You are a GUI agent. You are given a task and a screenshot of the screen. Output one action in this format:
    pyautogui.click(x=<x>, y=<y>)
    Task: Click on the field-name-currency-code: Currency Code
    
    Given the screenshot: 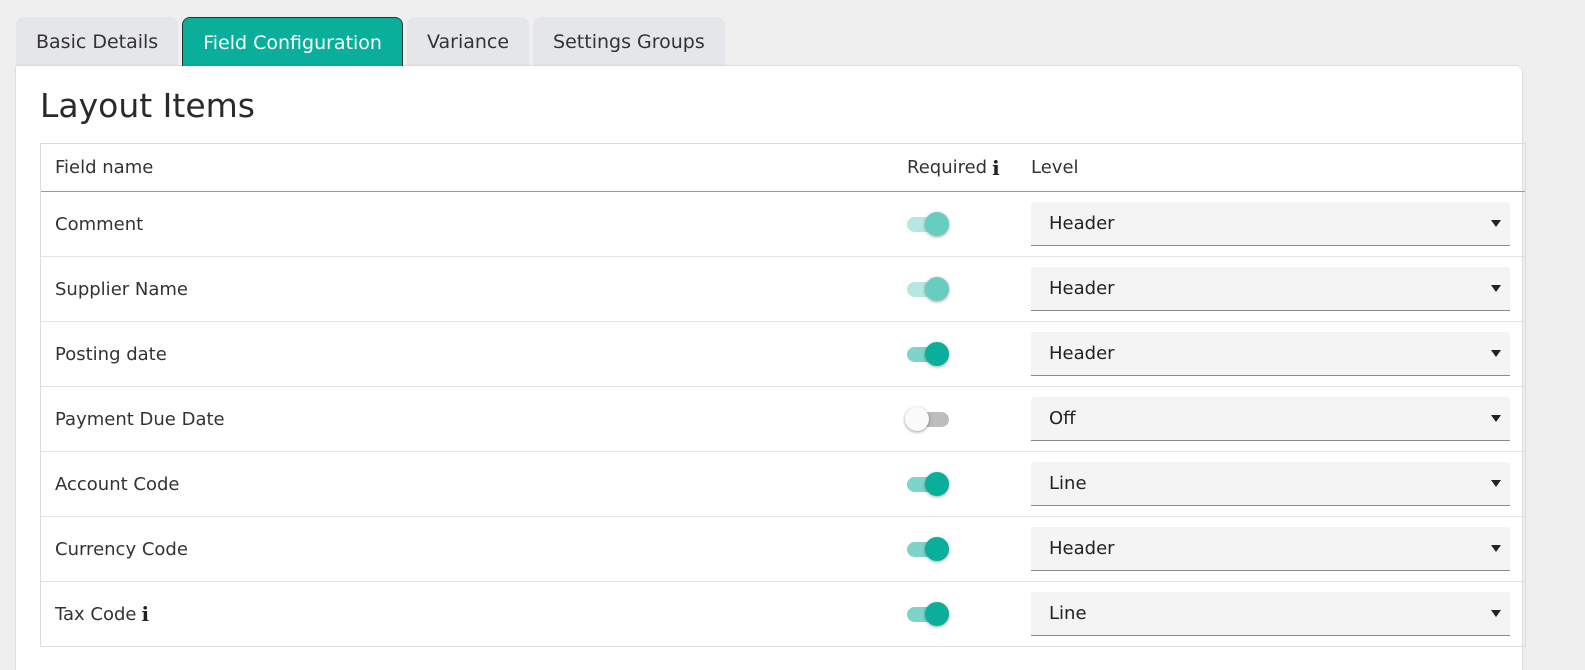 What is the action you would take?
    pyautogui.click(x=121, y=549)
    